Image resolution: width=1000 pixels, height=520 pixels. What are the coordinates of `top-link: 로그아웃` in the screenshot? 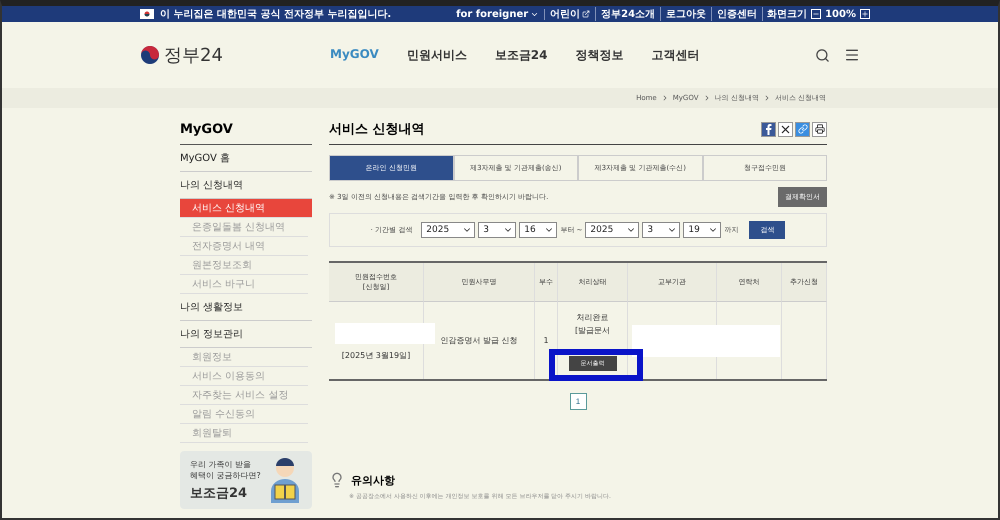 It's located at (686, 14).